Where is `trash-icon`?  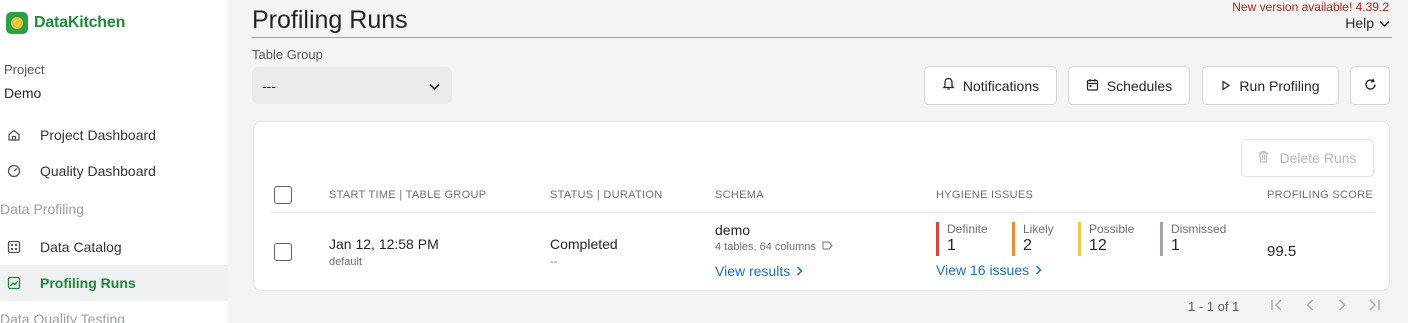 trash-icon is located at coordinates (1263, 158).